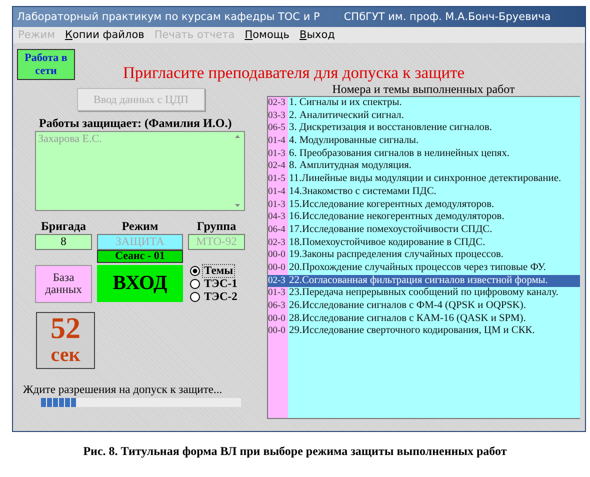  I want to click on defender-label: Работы защищает: (Фамилия И.О.), so click(135, 123).